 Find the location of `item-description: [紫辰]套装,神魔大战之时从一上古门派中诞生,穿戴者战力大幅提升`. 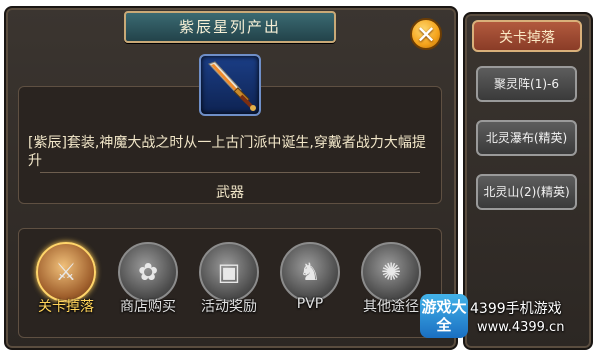

item-description: [紫辰]套装,神魔大战之时从一上古门派中诞生,穿戴者战力大幅提升 is located at coordinates (227, 152).